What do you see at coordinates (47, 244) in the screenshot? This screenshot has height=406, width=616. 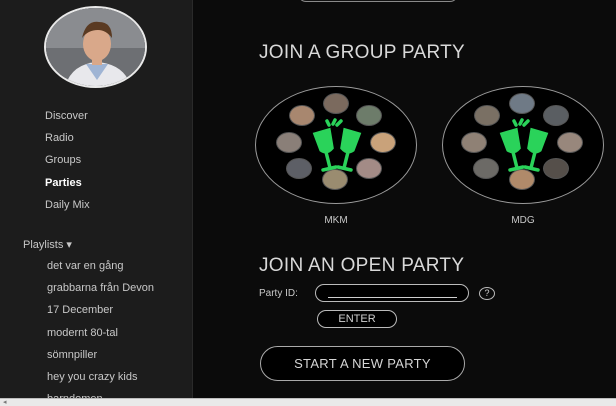 I see `playlists-header: Playlists ▾` at bounding box center [47, 244].